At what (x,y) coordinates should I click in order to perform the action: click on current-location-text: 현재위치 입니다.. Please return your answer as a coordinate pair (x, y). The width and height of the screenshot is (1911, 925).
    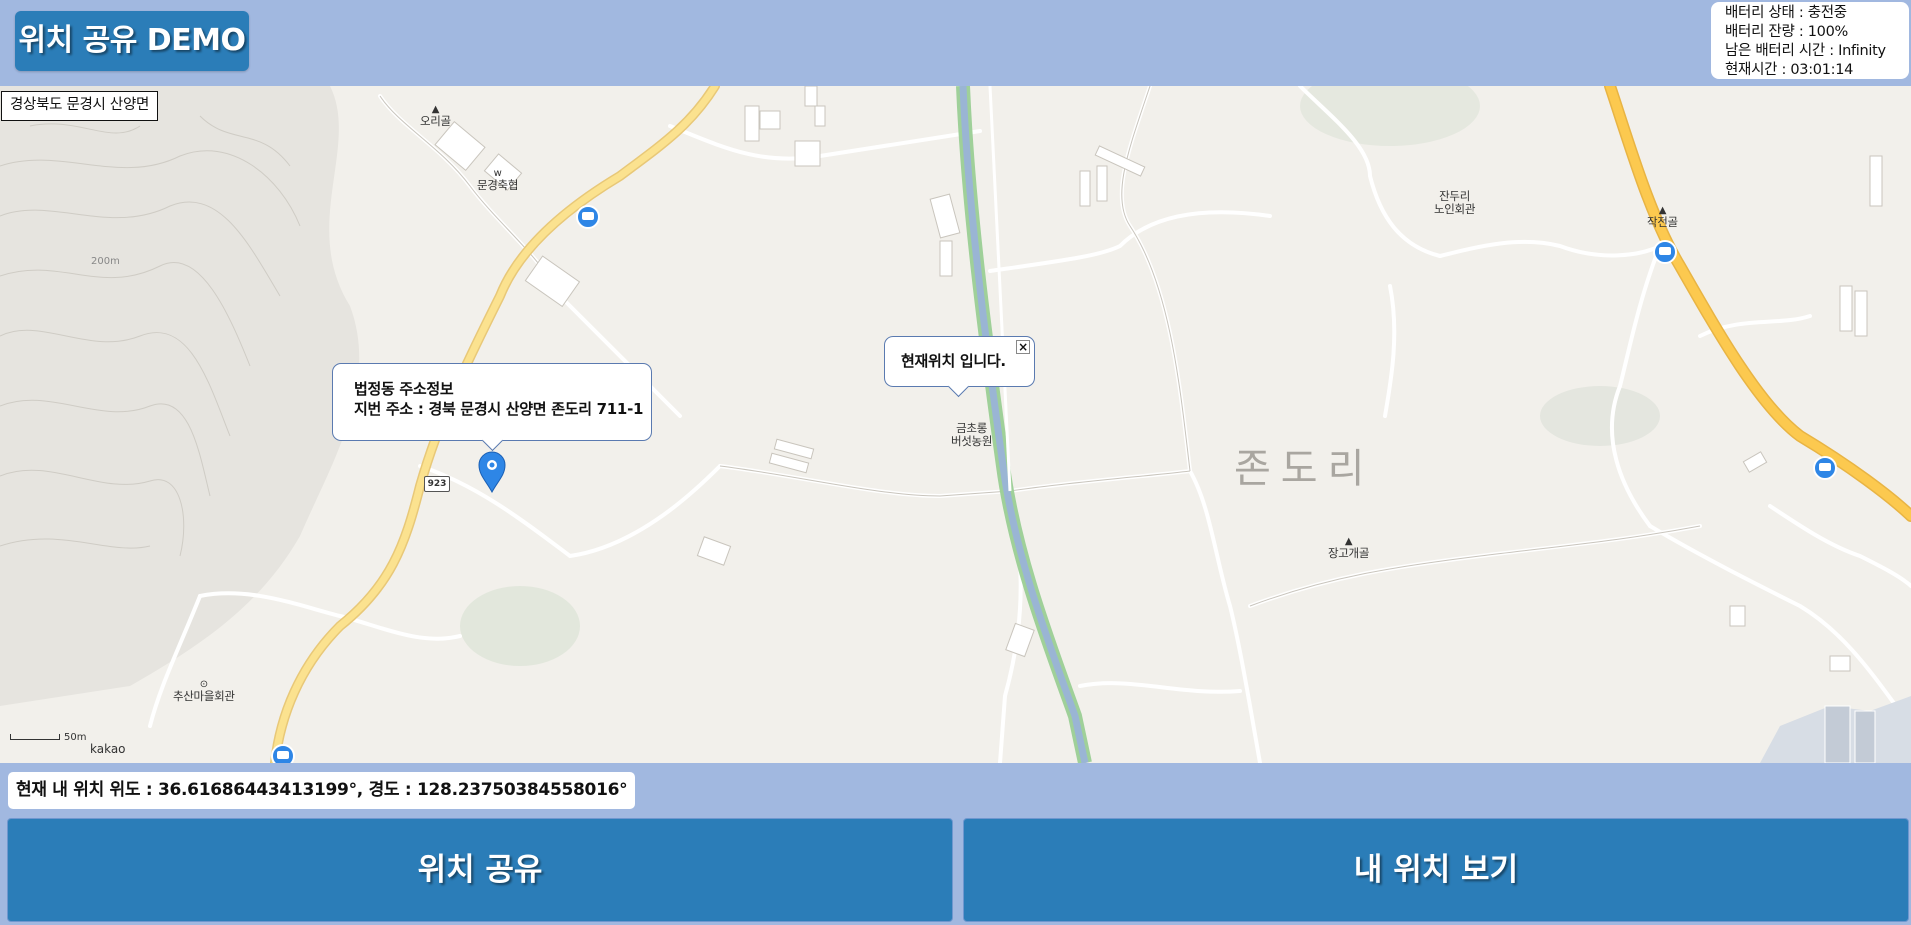
    Looking at the image, I should click on (953, 361).